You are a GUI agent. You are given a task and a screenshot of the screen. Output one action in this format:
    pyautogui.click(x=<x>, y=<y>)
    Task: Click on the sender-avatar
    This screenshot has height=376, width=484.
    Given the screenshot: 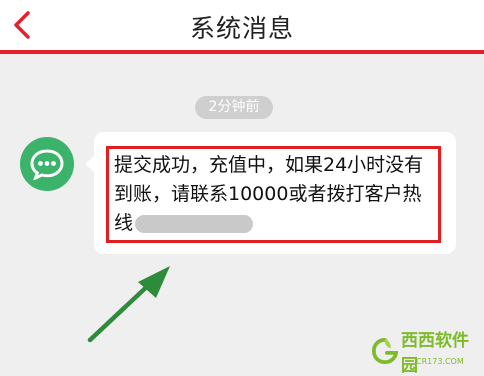 What is the action you would take?
    pyautogui.click(x=47, y=164)
    